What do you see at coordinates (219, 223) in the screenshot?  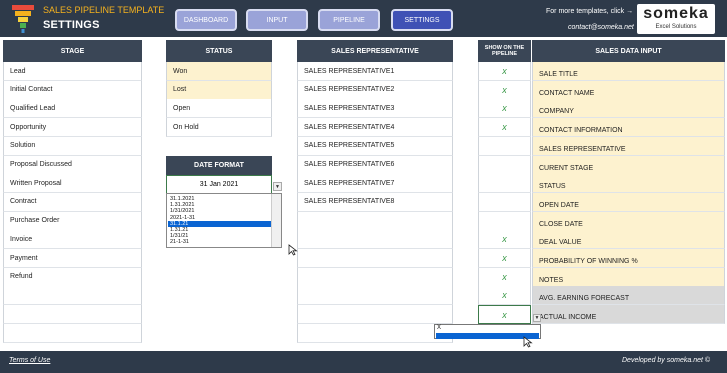 I see `date-format-option: 31.1.21` at bounding box center [219, 223].